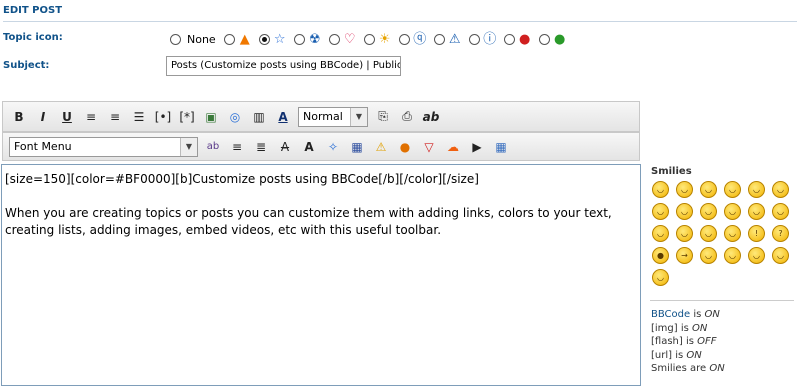 The width and height of the screenshot is (801, 386). Describe the element at coordinates (244, 39) in the screenshot. I see `fire-icon: ▲` at that location.